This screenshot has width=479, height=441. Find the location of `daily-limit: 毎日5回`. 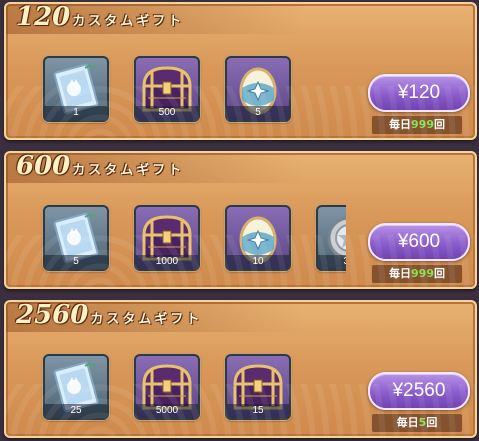

daily-limit: 毎日5回 is located at coordinates (417, 423).